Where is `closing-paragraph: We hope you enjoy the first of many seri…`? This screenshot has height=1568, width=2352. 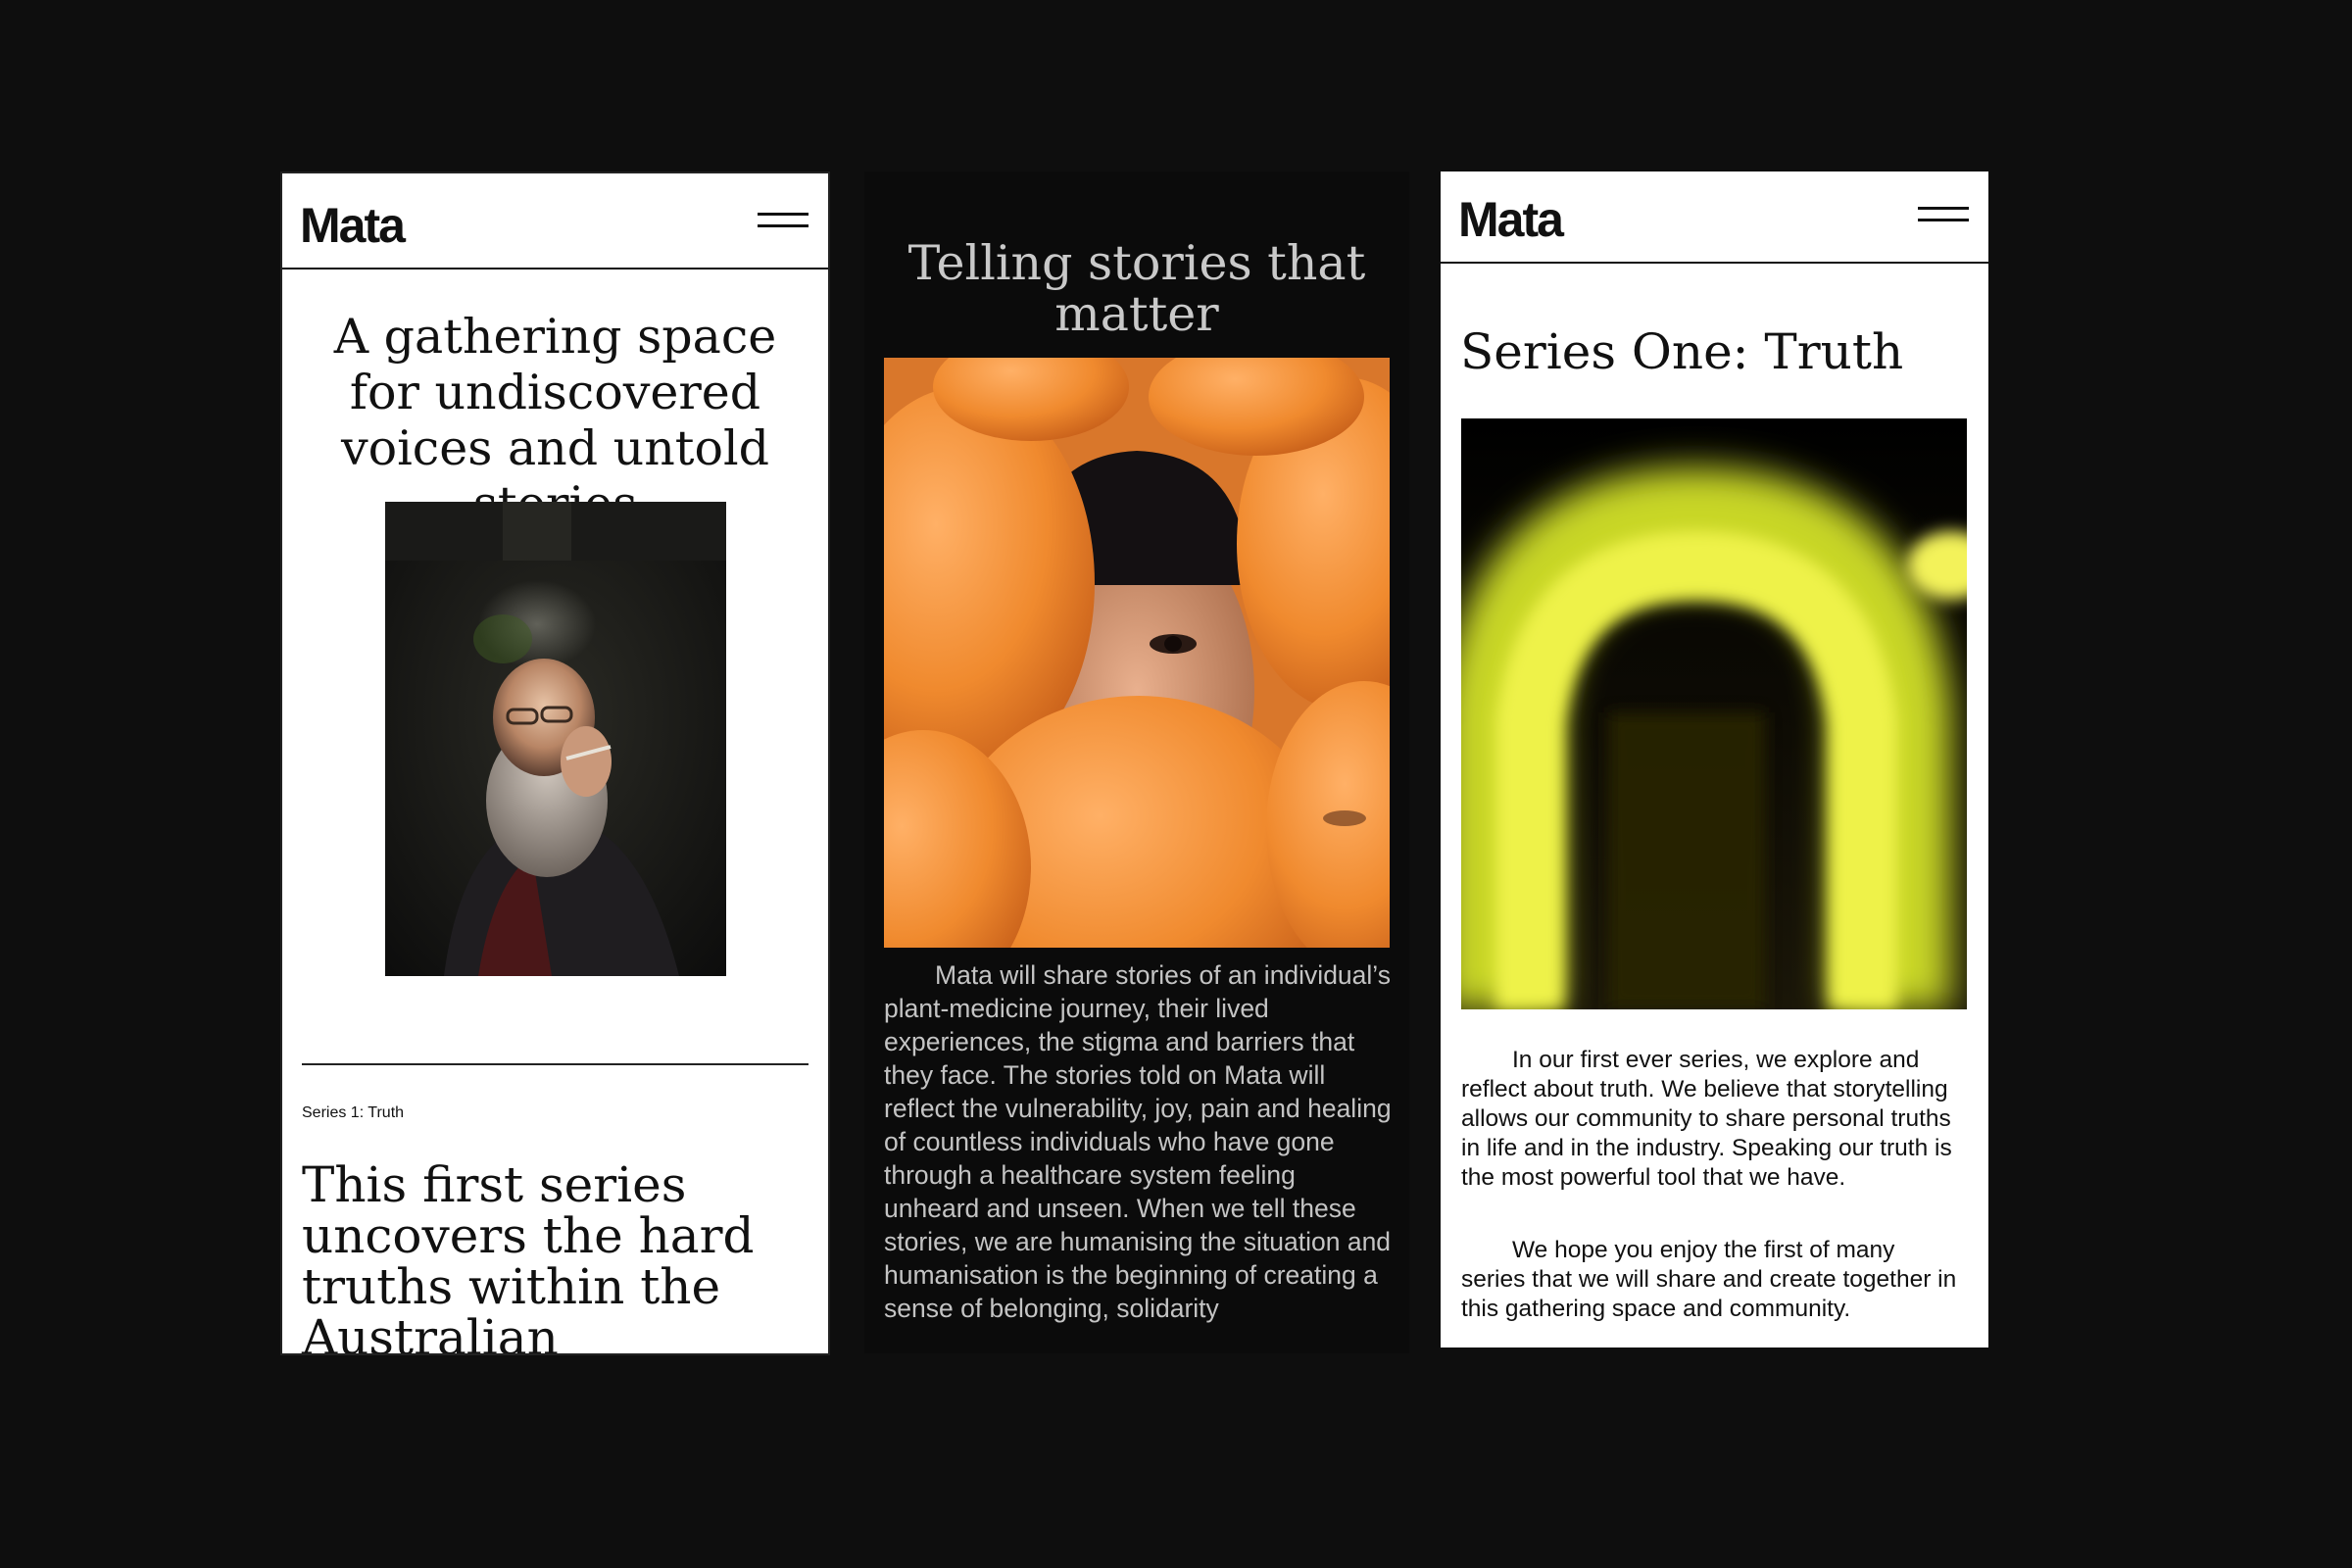 closing-paragraph: We hope you enjoy the first of many seri… is located at coordinates (1709, 1279).